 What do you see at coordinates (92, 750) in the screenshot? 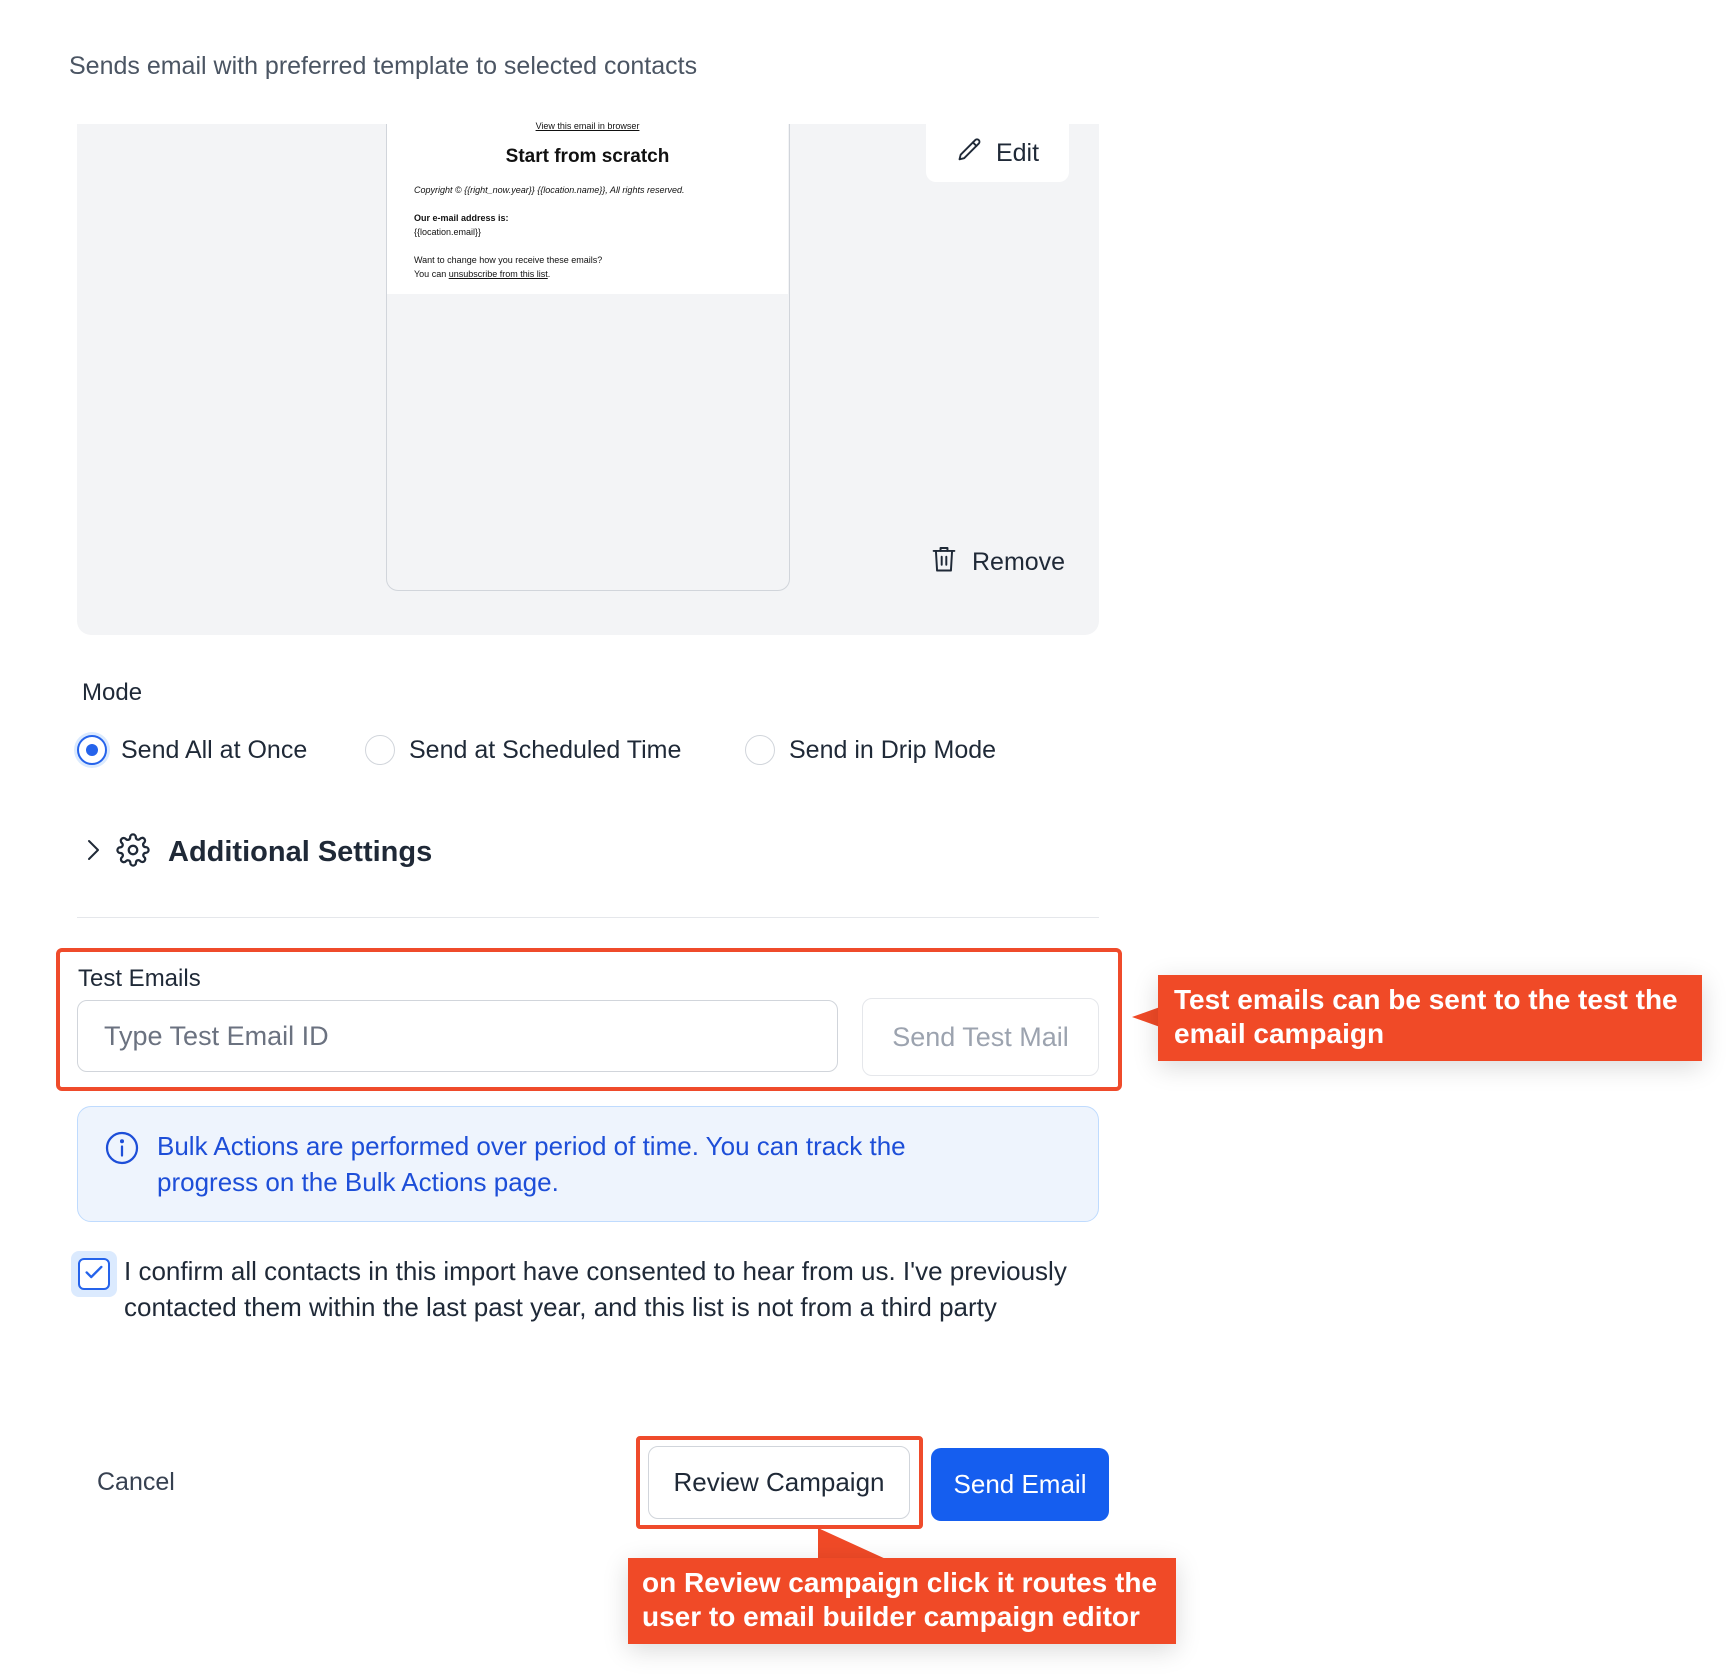
I see `radio-send-all-at-once` at bounding box center [92, 750].